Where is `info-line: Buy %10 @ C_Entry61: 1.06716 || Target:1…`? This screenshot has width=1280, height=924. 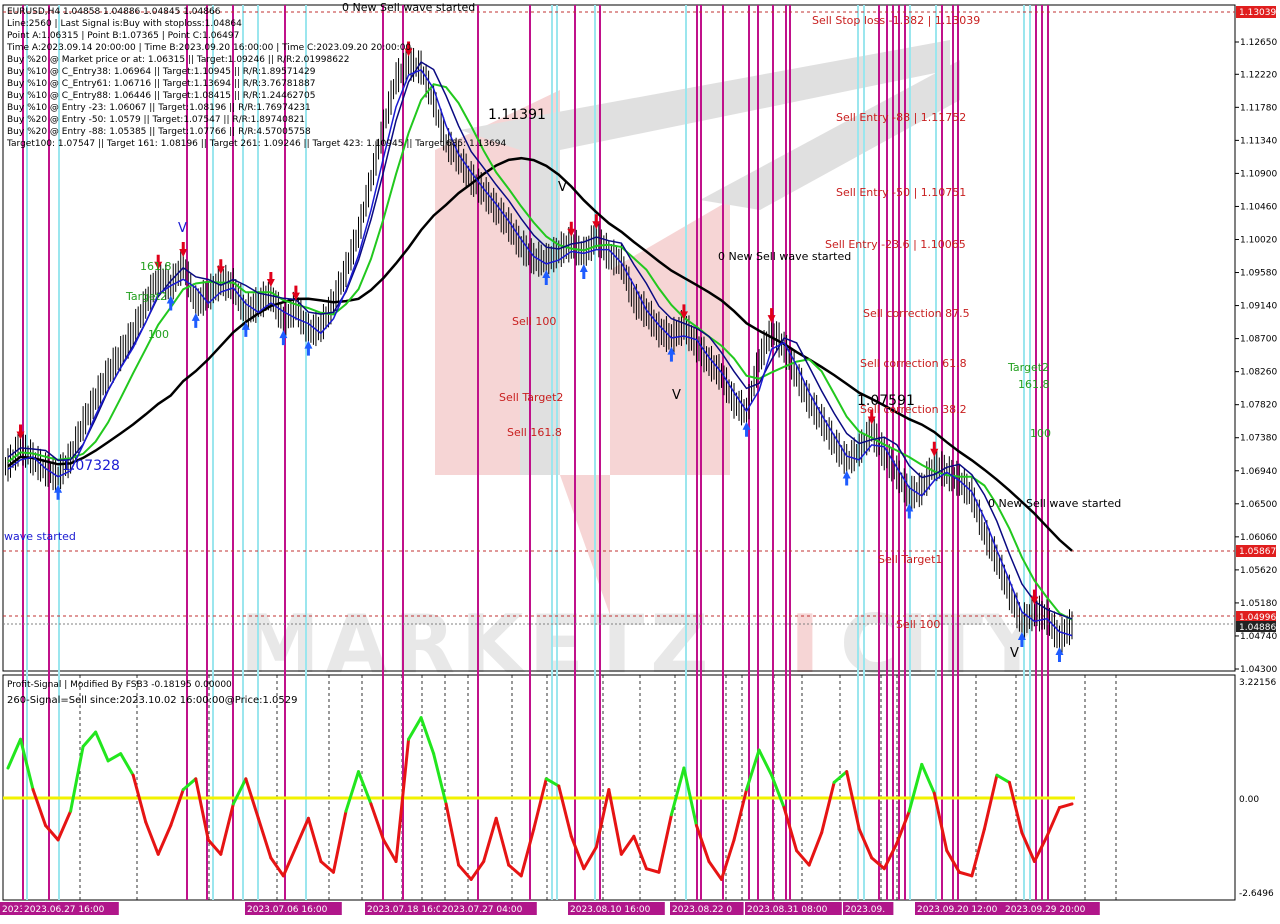
info-line: Buy %10 @ C_Entry61: 1.06716 || Target:1… is located at coordinates (161, 84).